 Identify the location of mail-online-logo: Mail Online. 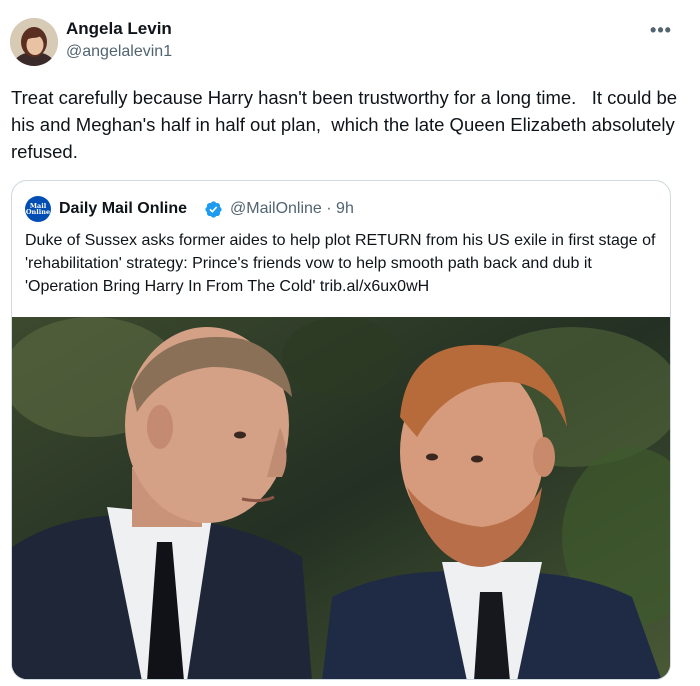
(38, 209).